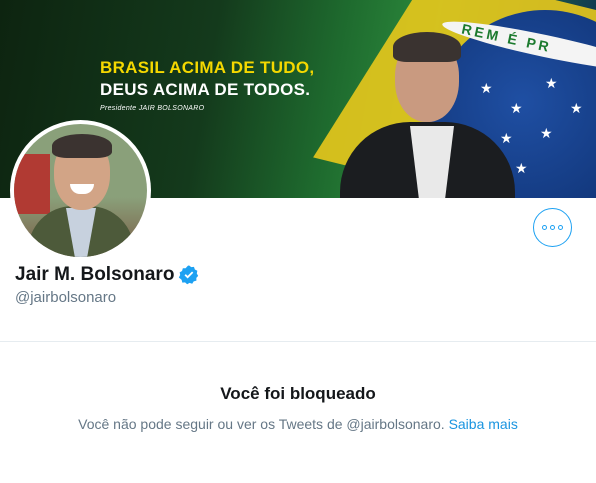 The image size is (596, 483). What do you see at coordinates (427, 114) in the screenshot?
I see `banner-portrait` at bounding box center [427, 114].